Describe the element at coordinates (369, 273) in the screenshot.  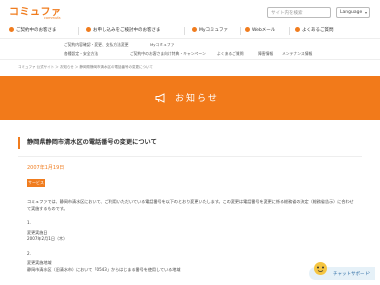
I see `chevron-right-icon: ›` at that location.